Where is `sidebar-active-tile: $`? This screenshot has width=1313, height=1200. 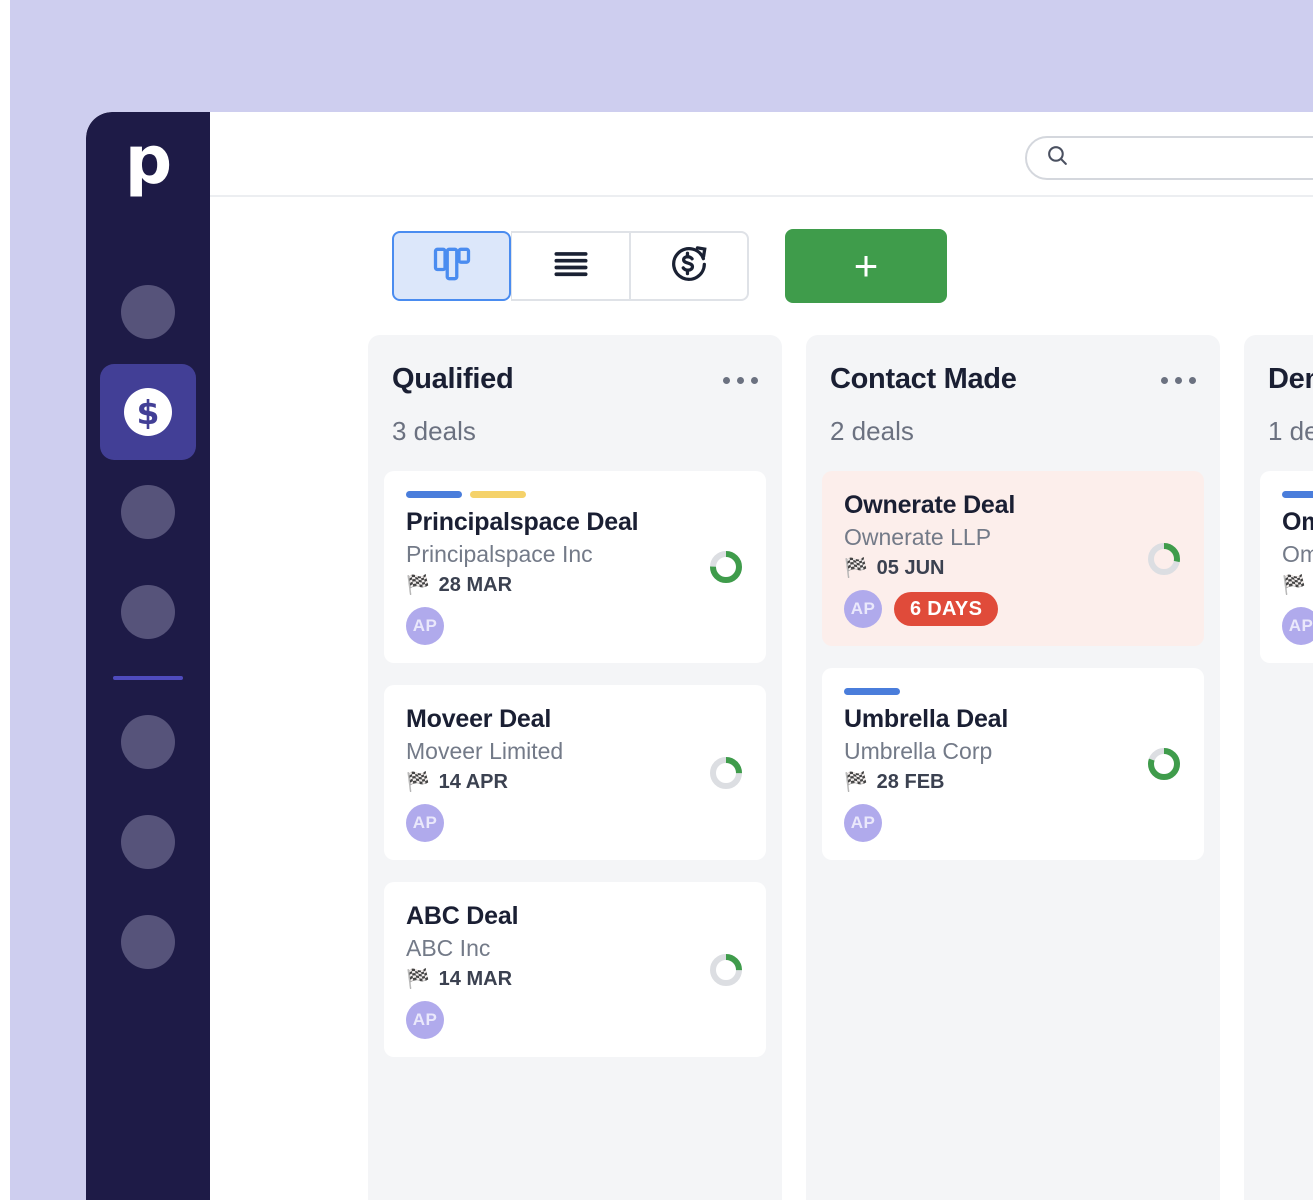 sidebar-active-tile: $ is located at coordinates (148, 412).